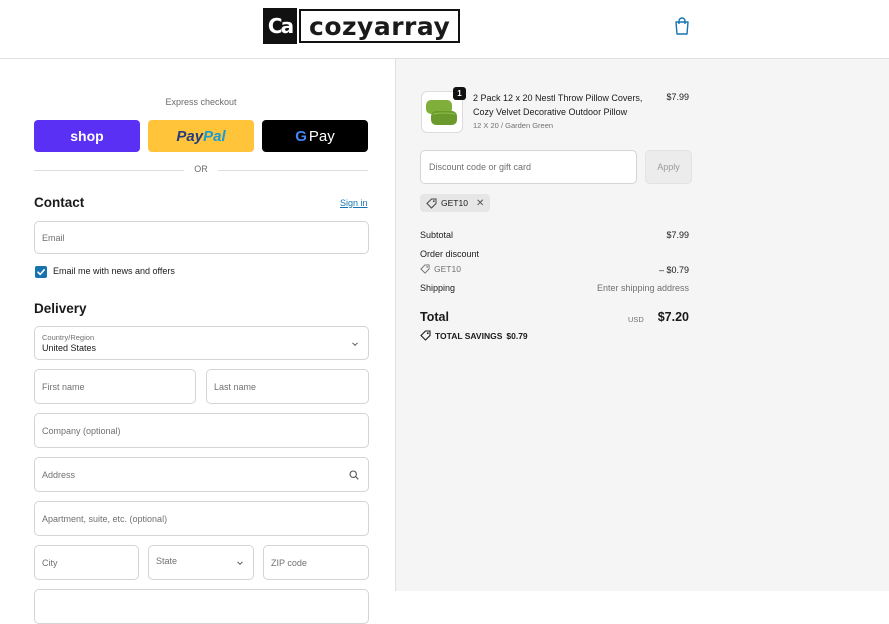 Image resolution: width=889 pixels, height=624 pixels. Describe the element at coordinates (201, 606) in the screenshot. I see `phone-field-partial` at that location.